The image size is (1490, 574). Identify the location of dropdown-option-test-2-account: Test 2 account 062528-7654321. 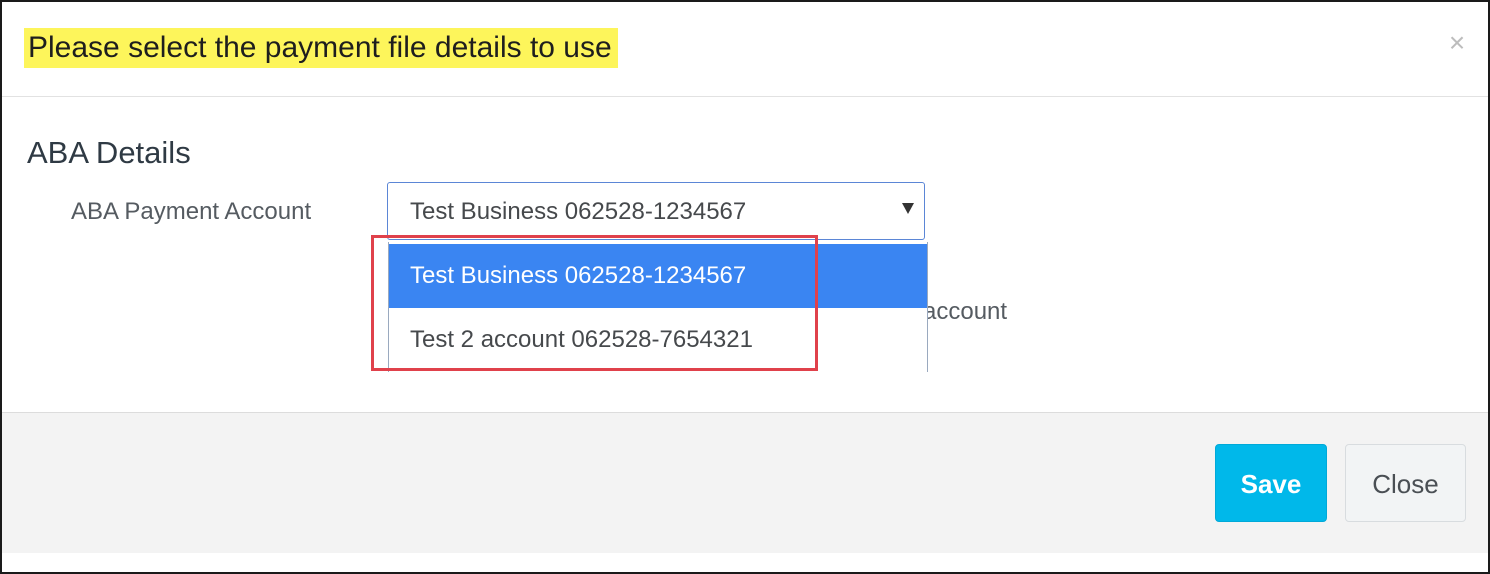
(658, 340).